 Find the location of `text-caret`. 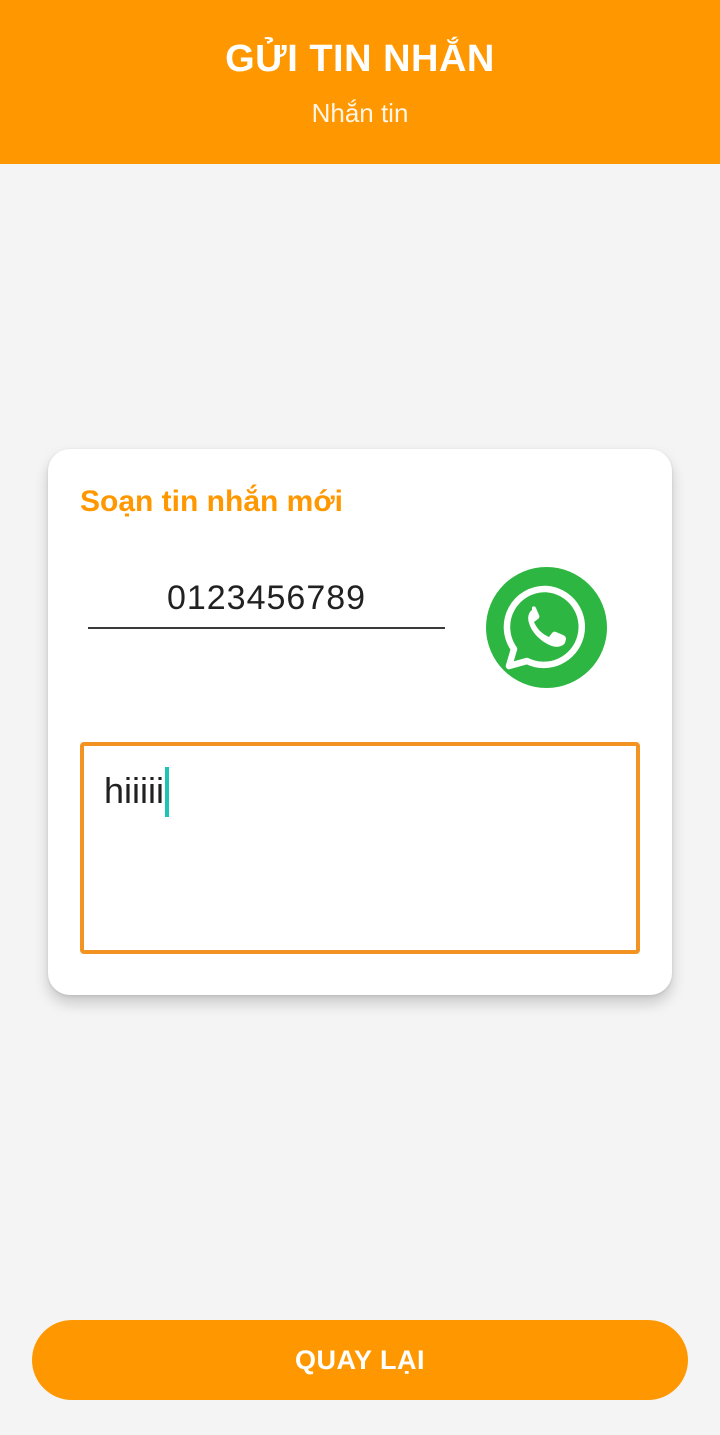

text-caret is located at coordinates (167, 792).